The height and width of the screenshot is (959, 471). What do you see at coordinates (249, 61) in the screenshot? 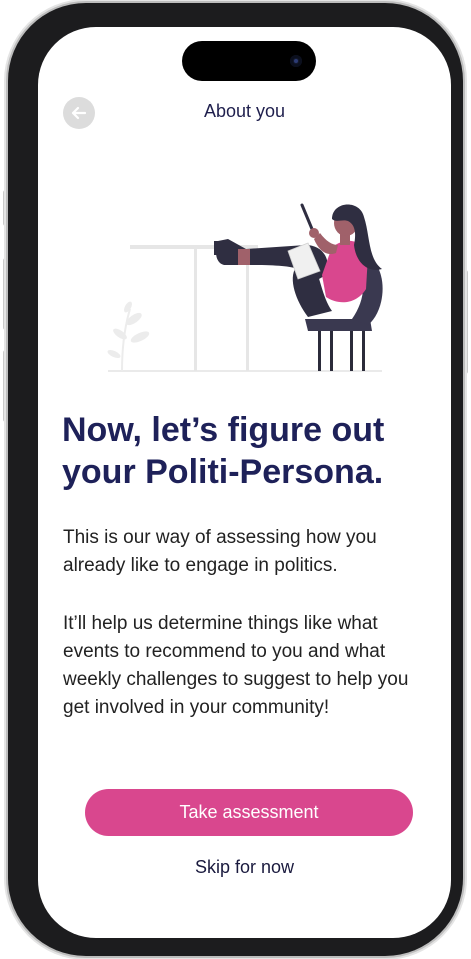
I see `dynamic-island` at bounding box center [249, 61].